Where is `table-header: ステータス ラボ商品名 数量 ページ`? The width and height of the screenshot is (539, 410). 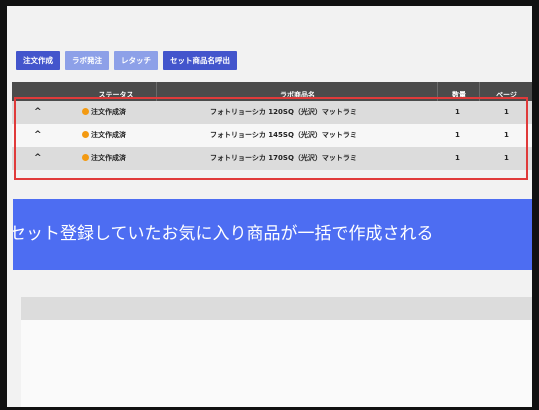 table-header: ステータス ラボ商品名 数量 ページ is located at coordinates (272, 91).